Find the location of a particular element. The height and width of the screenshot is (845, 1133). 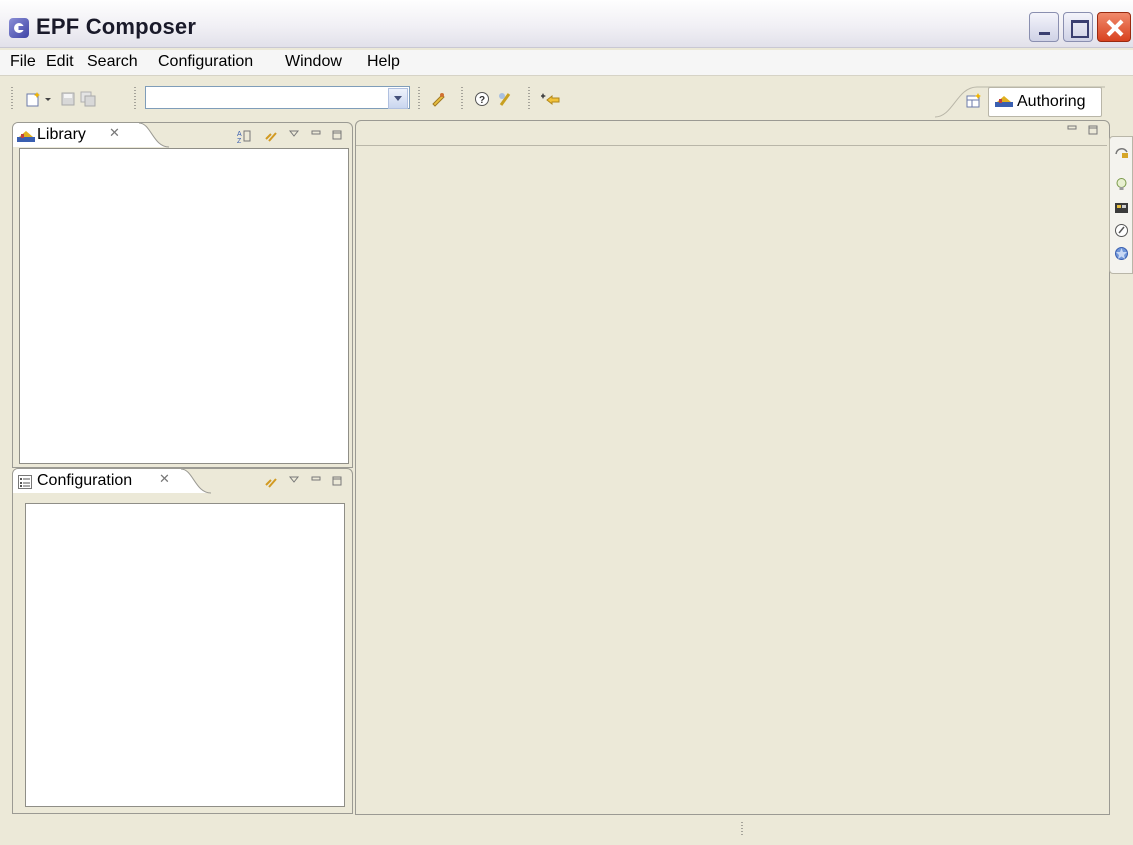

maximize-button is located at coordinates (1078, 27).